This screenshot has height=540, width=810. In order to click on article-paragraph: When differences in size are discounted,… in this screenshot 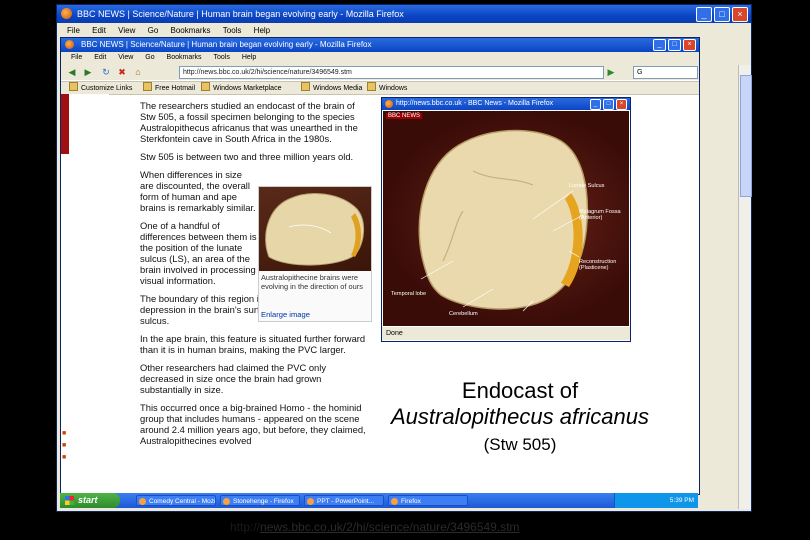, I will do `click(198, 191)`.